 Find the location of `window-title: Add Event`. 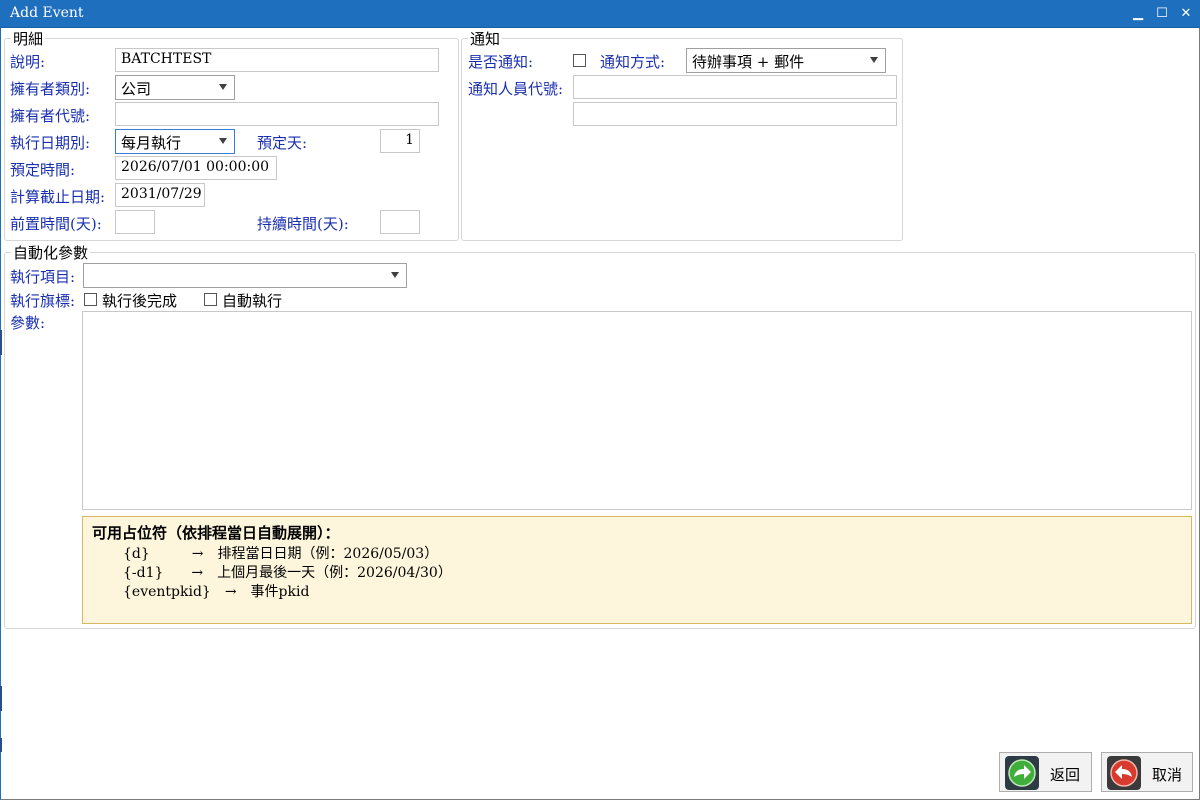

window-title: Add Event is located at coordinates (47, 13).